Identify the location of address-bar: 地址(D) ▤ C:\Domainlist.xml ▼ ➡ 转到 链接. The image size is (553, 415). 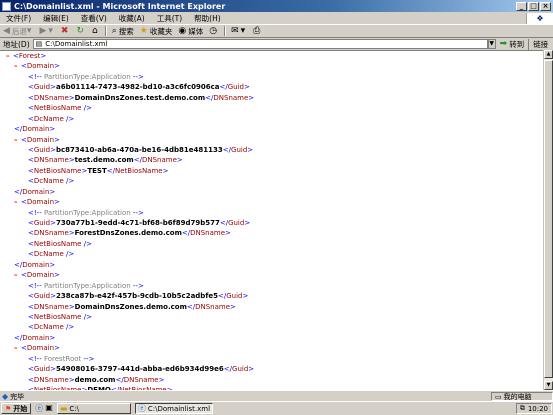
(276, 44).